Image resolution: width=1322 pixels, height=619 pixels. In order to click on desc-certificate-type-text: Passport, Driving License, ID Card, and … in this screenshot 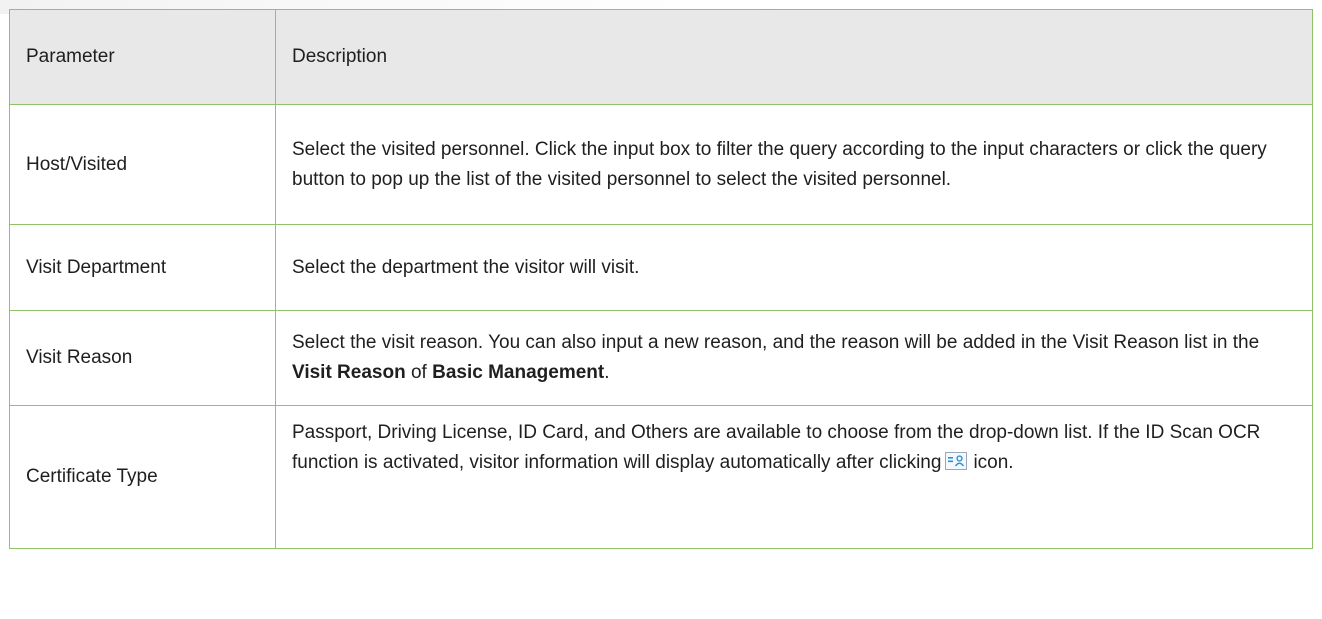, I will do `click(776, 447)`.